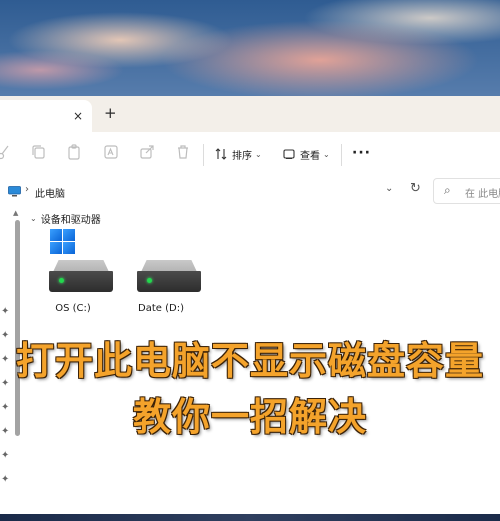 The image size is (500, 521). What do you see at coordinates (50, 192) in the screenshot?
I see `breadcrumb-this-pc: 此电脑` at bounding box center [50, 192].